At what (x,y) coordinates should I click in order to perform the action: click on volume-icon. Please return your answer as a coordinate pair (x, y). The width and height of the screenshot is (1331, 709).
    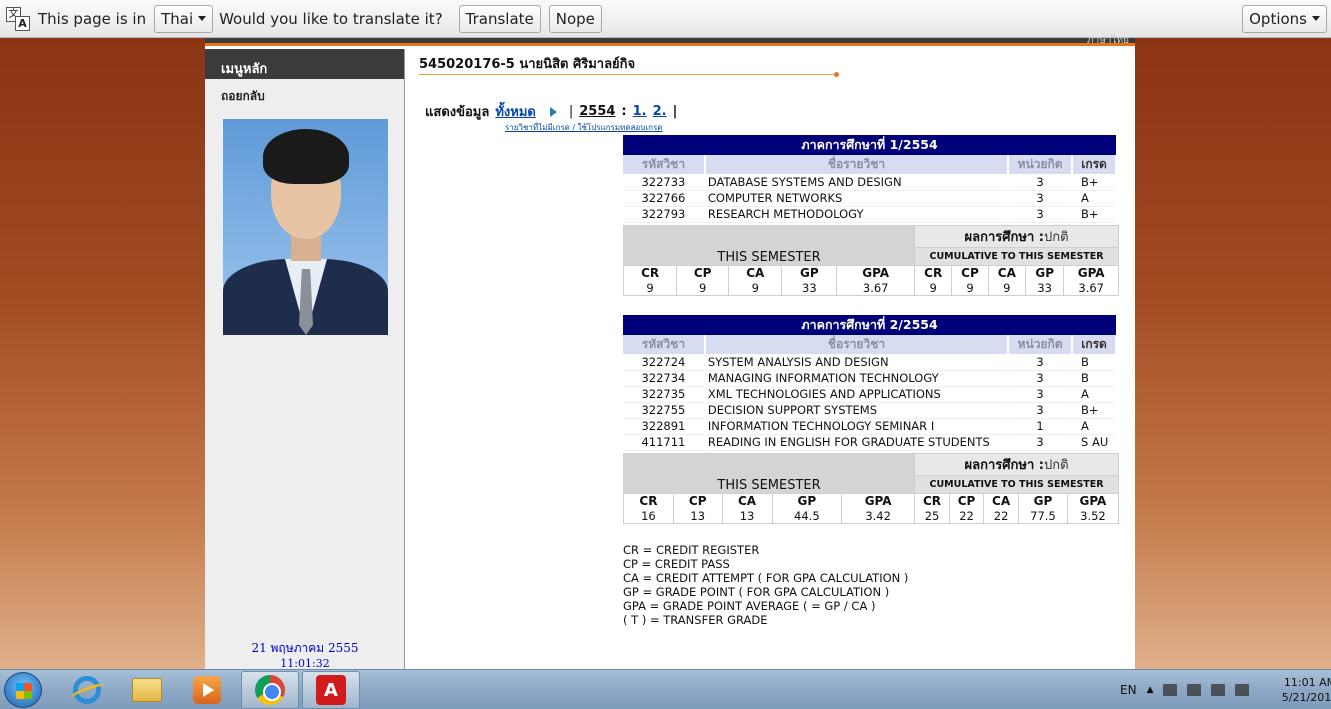
    Looking at the image, I should click on (1242, 690).